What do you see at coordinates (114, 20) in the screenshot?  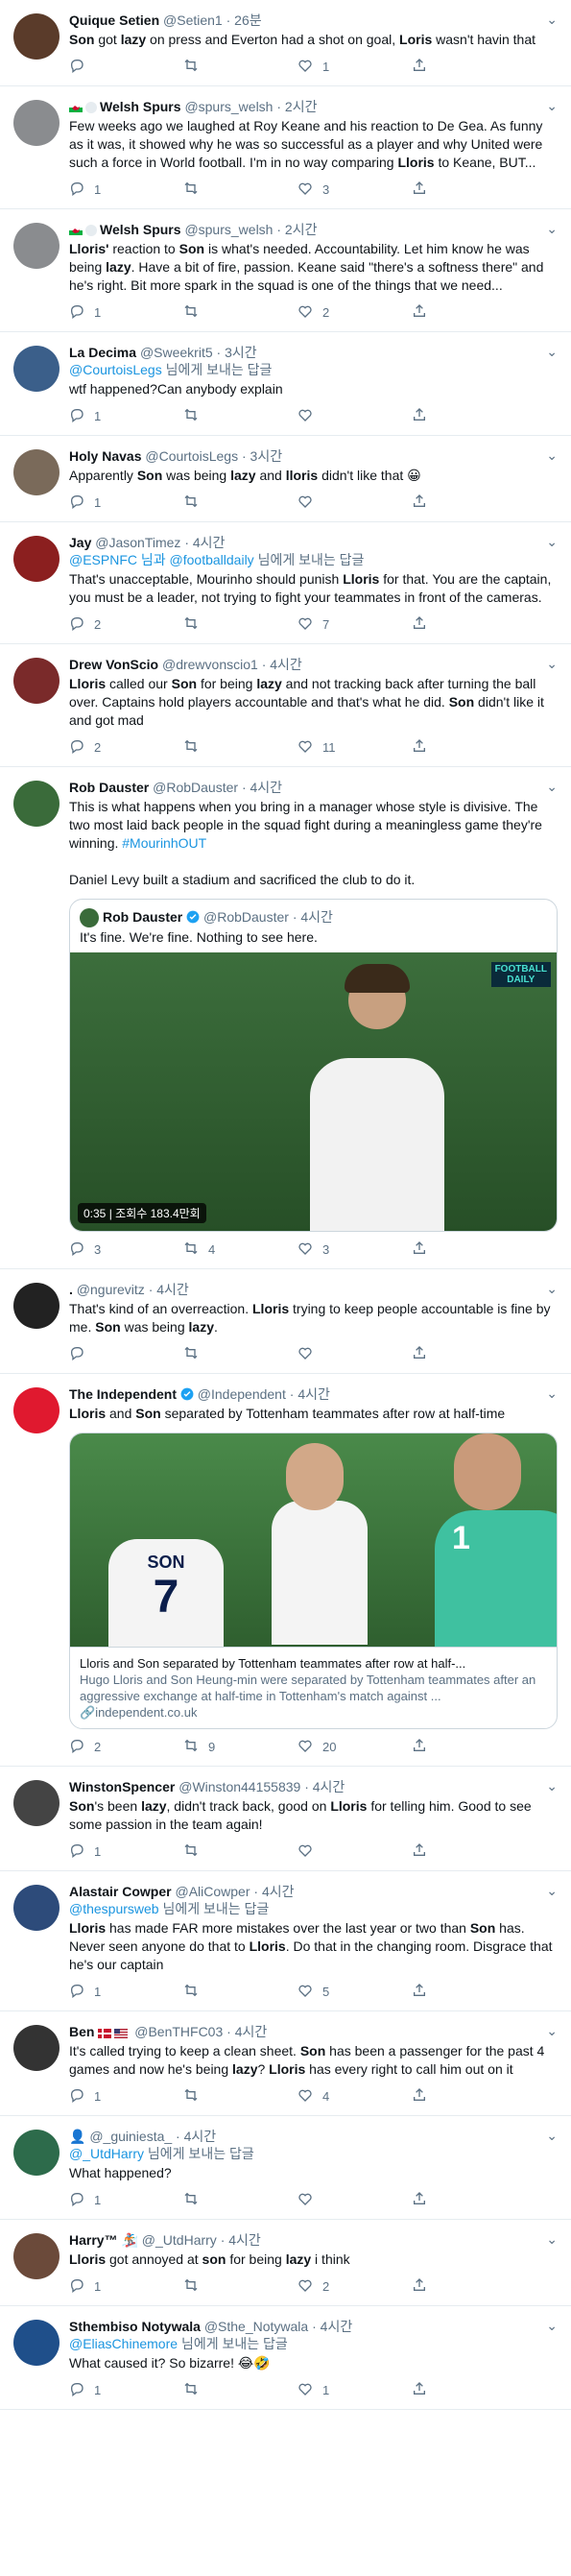 I see `display-name: Quique Setien` at bounding box center [114, 20].